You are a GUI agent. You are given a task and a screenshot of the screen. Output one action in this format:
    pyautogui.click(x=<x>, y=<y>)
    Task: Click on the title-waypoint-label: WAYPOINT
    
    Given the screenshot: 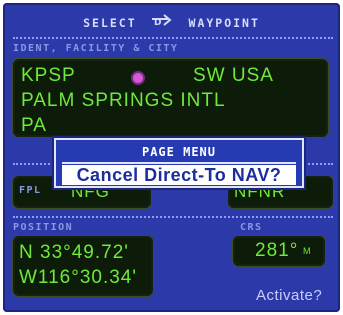 What is the action you would take?
    pyautogui.click(x=224, y=23)
    